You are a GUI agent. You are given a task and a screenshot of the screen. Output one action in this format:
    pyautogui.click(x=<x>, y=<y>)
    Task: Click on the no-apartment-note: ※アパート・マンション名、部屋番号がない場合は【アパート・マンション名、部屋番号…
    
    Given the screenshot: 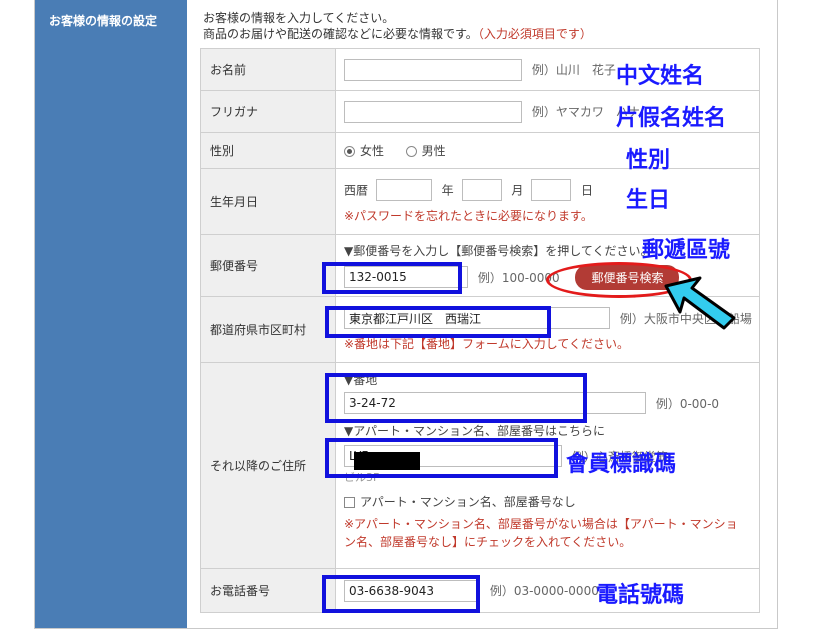 What is the action you would take?
    pyautogui.click(x=541, y=533)
    